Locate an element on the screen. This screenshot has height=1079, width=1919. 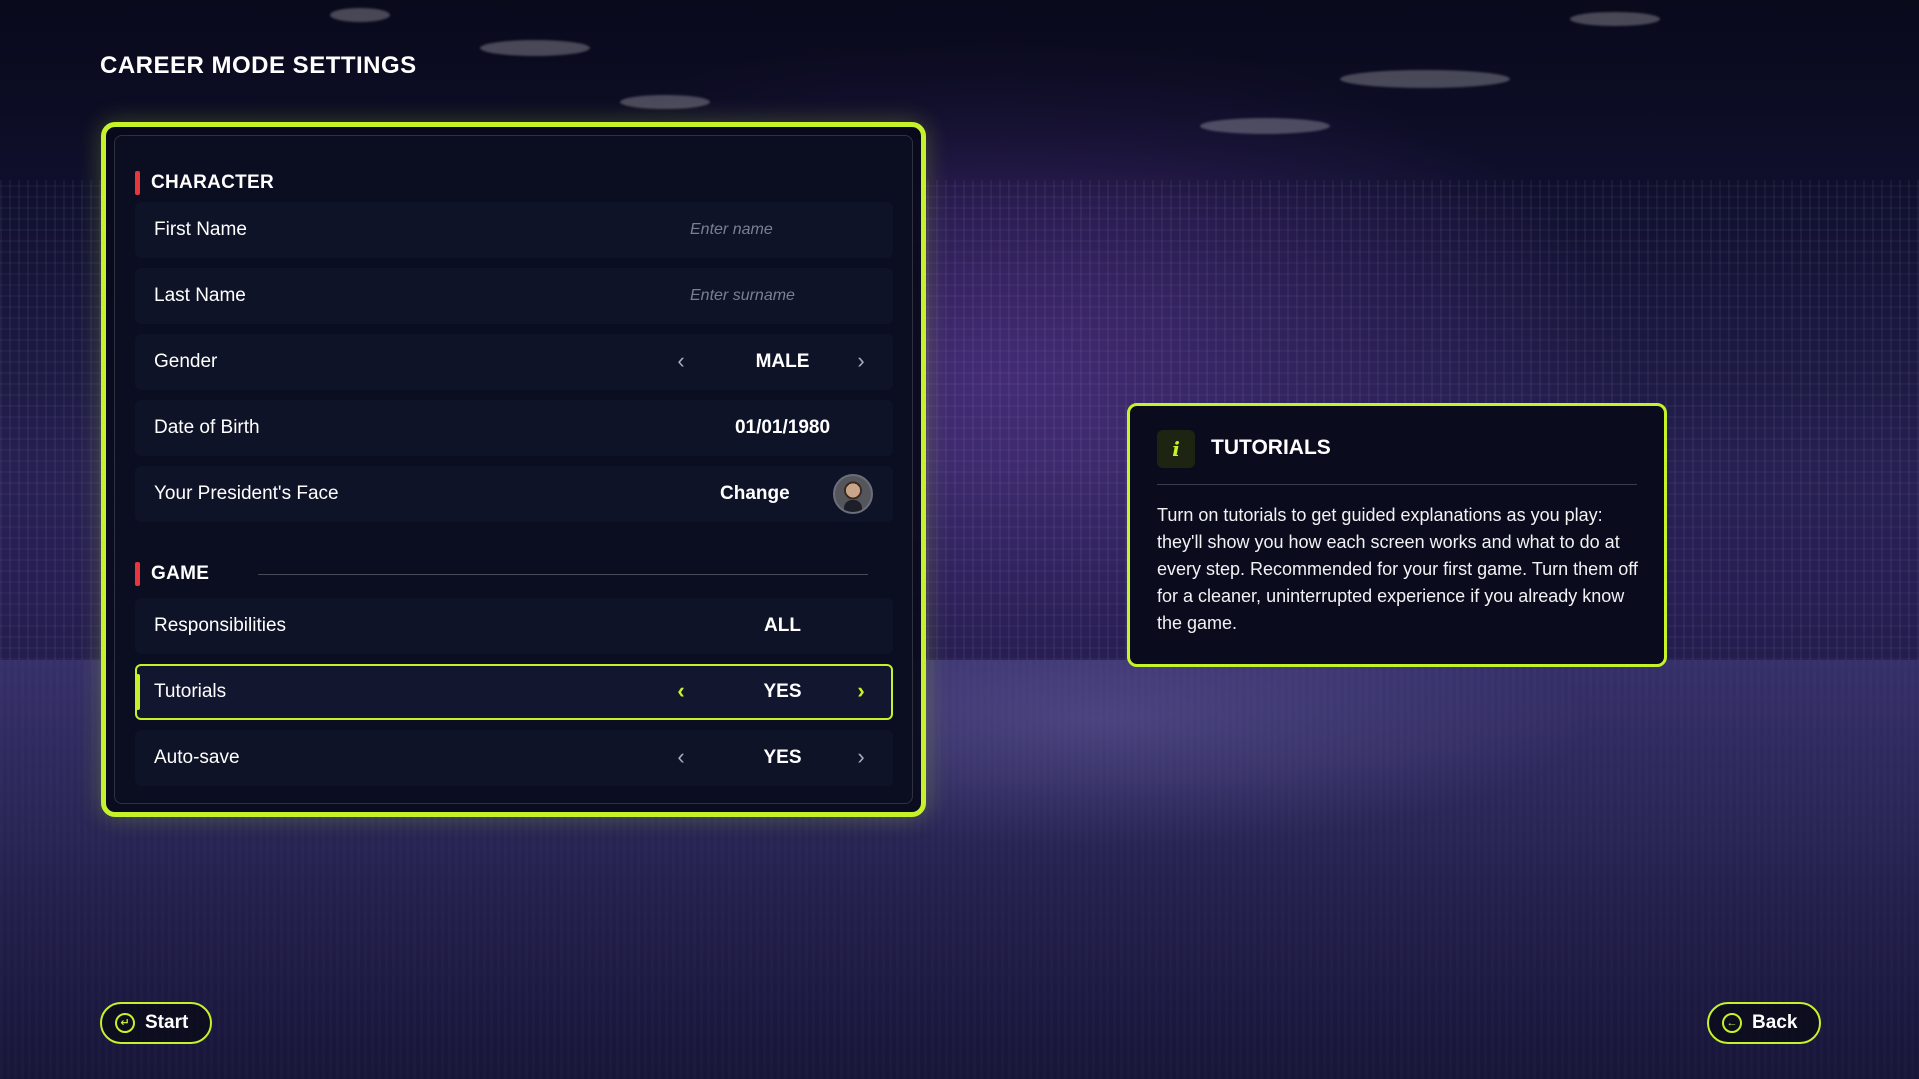
date-of-birth-value: 01/01/1980 is located at coordinates (782, 427).